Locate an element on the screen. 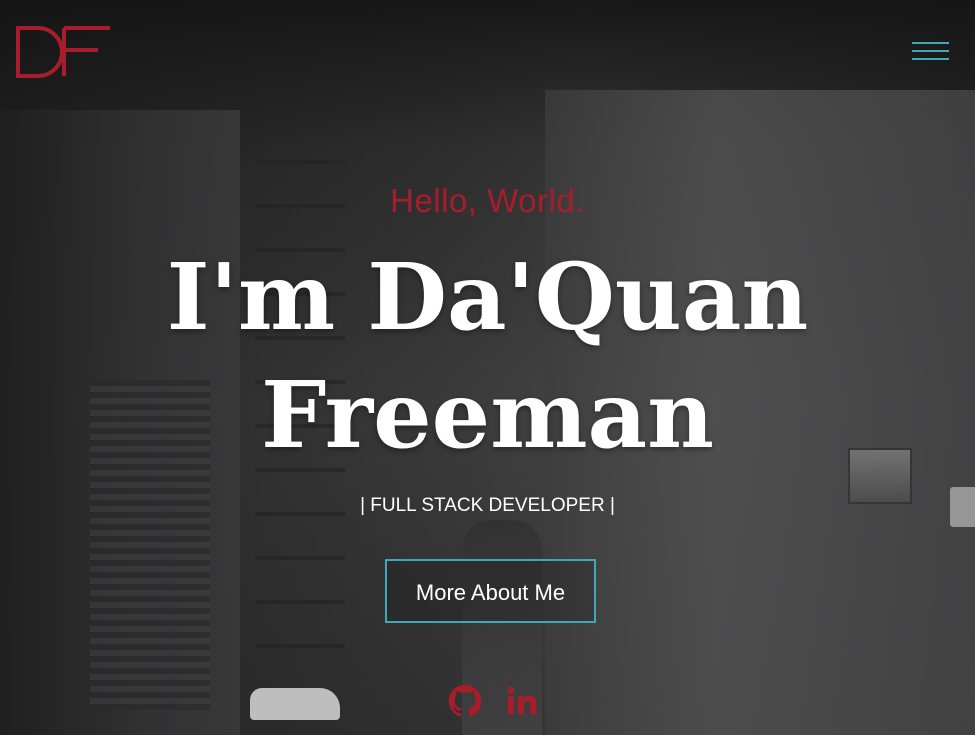 This screenshot has width=975, height=735. background-car is located at coordinates (295, 704).